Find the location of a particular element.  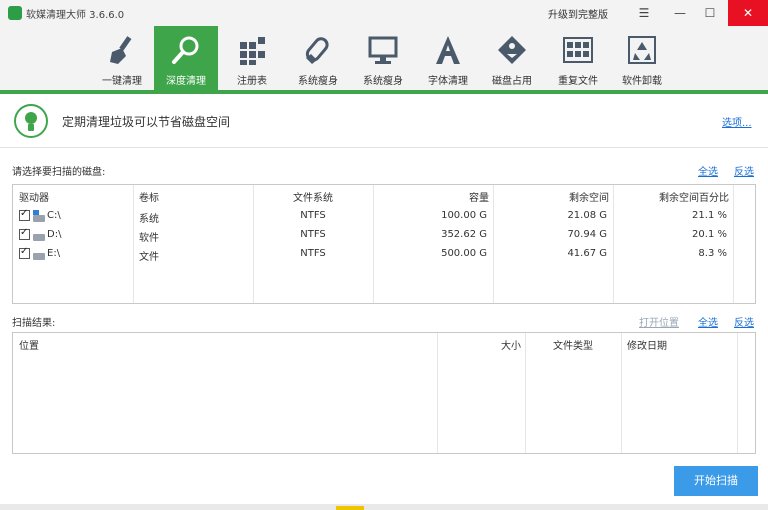

tool-registry: 注册表 is located at coordinates (252, 58).